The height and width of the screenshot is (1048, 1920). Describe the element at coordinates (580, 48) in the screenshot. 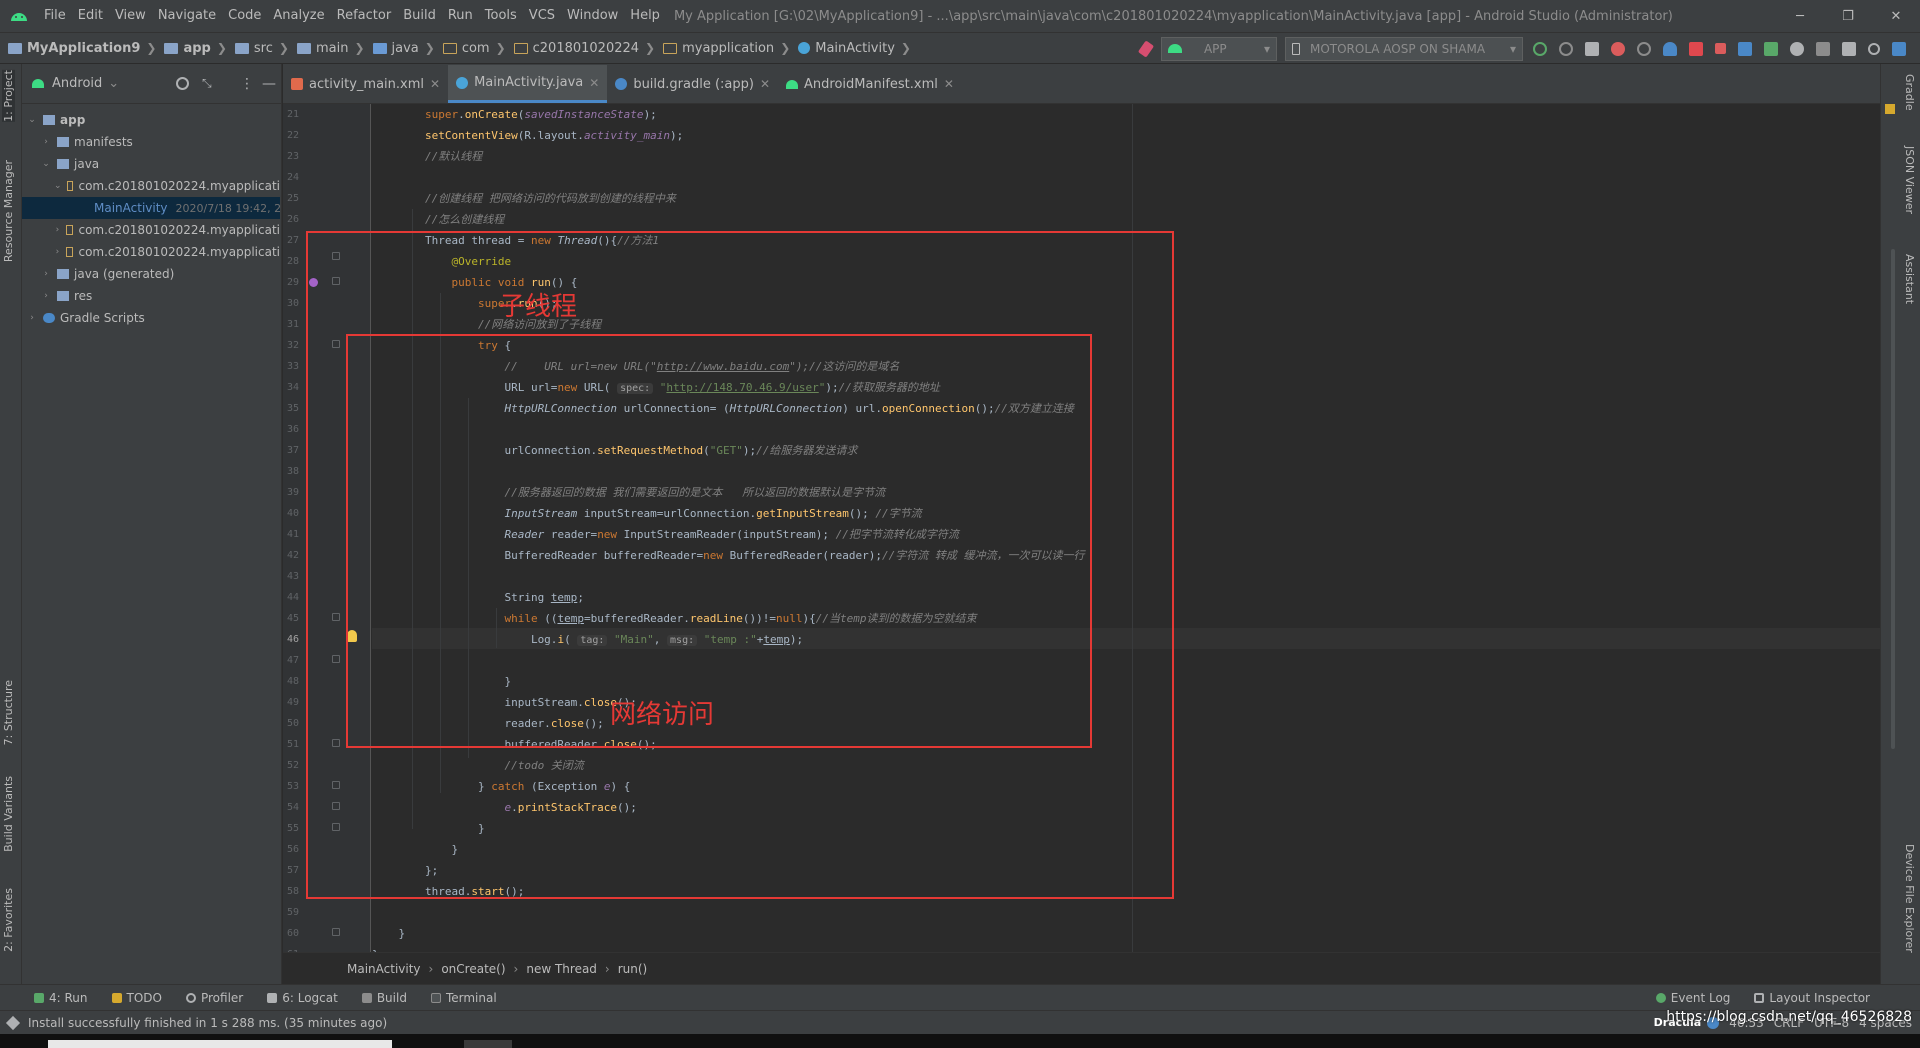

I see `breadcrumb-c201801020224: c201801020224 ❯` at that location.